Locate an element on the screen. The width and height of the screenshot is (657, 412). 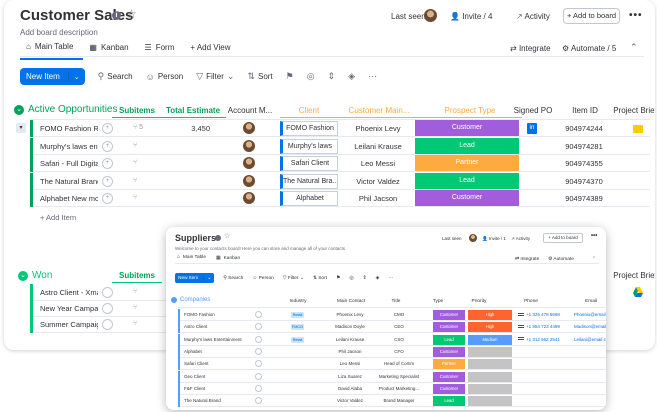
more-options-icon: ••• is located at coordinates (636, 15).